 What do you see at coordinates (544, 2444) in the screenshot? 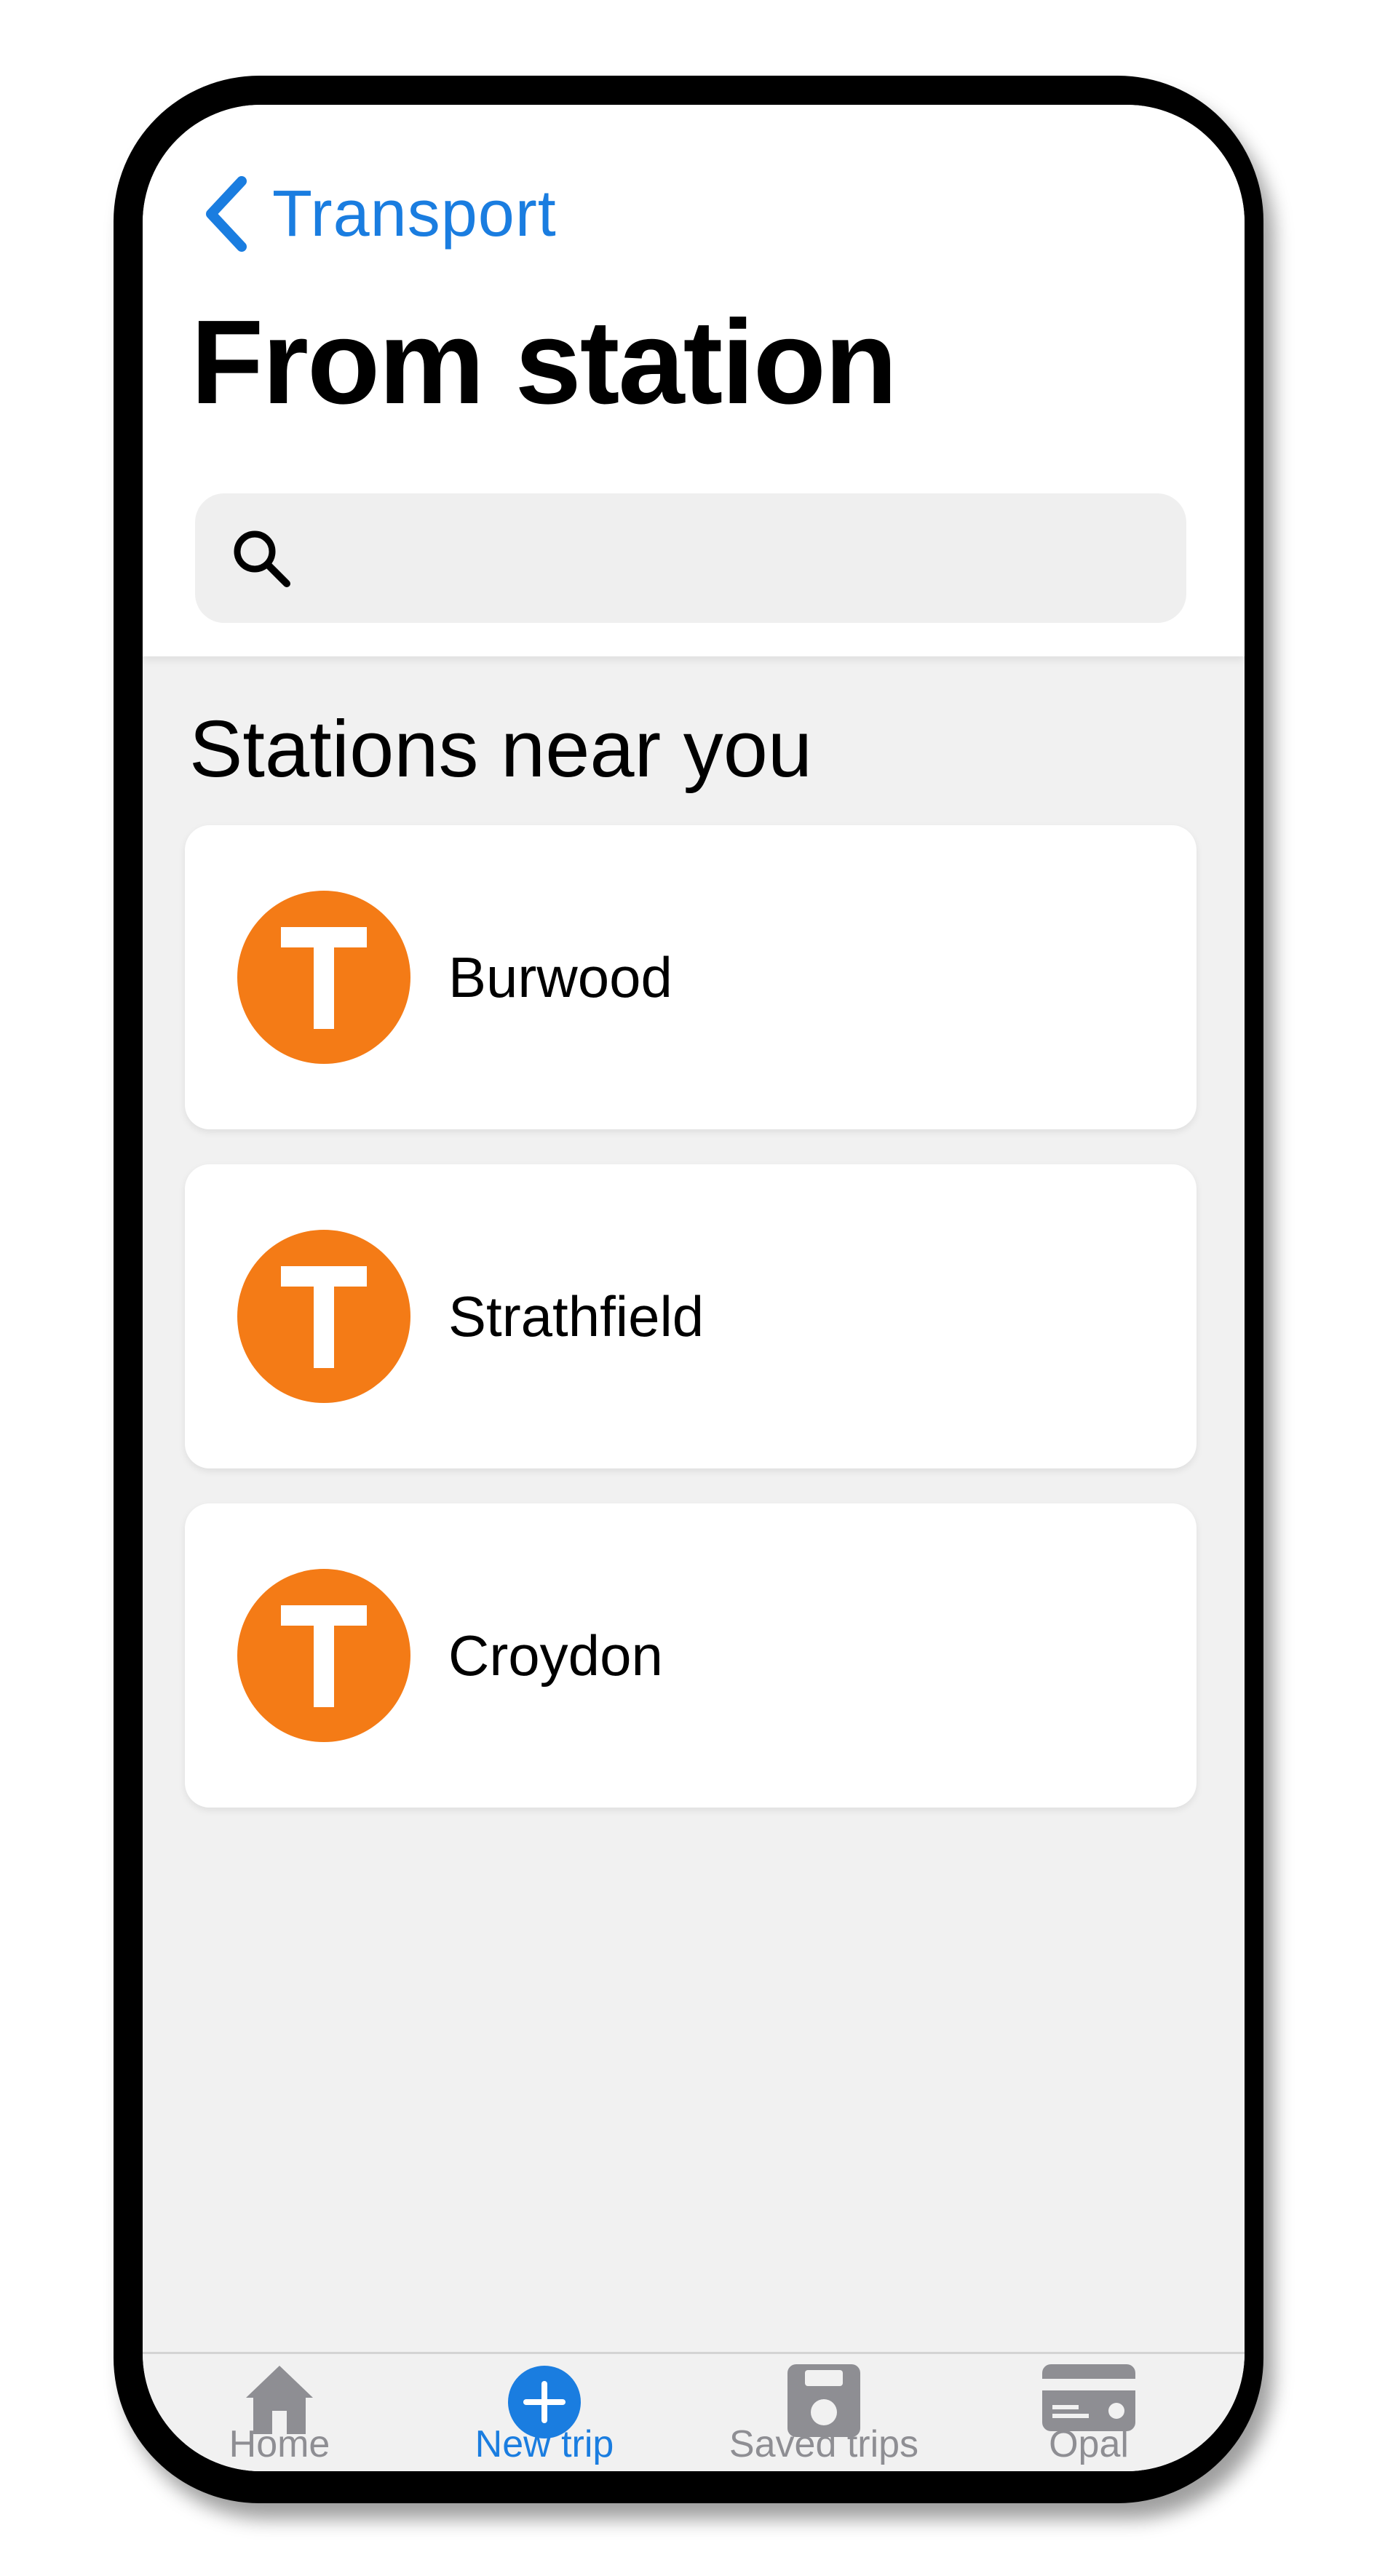
I see `tab-label: New trip` at bounding box center [544, 2444].